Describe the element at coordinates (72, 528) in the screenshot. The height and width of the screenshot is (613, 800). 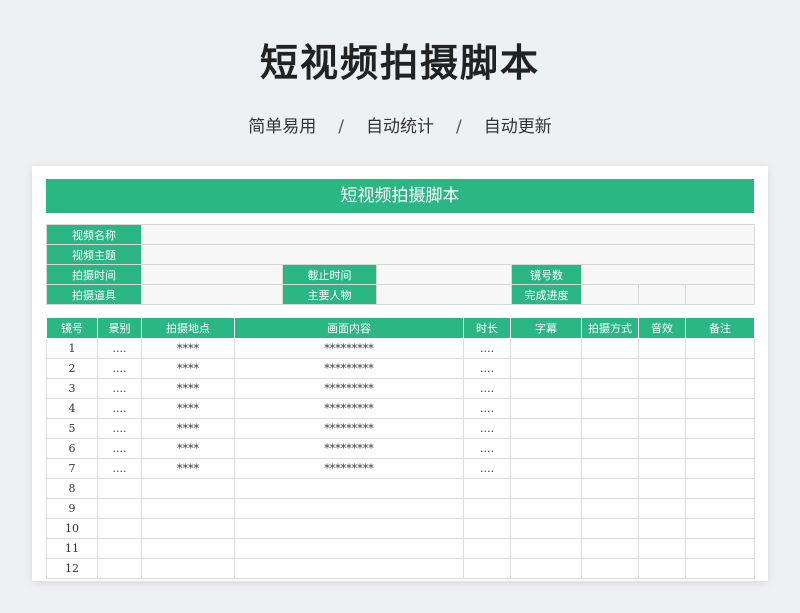
I see `table-cell: 10` at that location.